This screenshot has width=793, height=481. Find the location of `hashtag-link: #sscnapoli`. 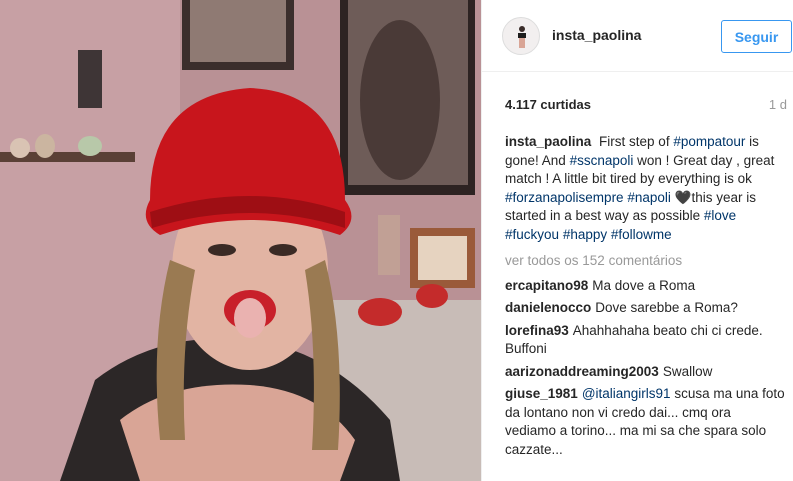

hashtag-link: #sscnapoli is located at coordinates (602, 160).